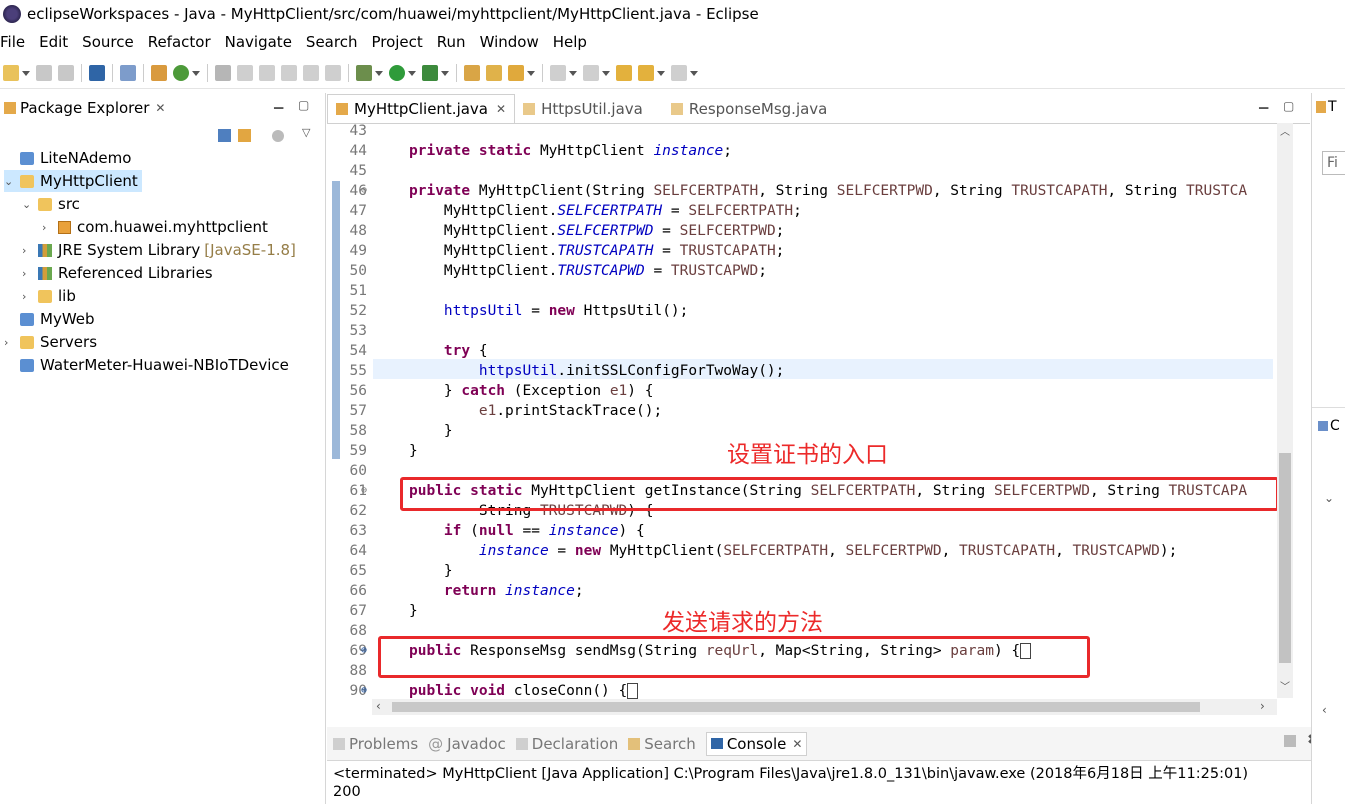 Image resolution: width=1345 pixels, height=804 pixels. I want to click on horizontal-scrollbar: ‹ ›, so click(824, 707).